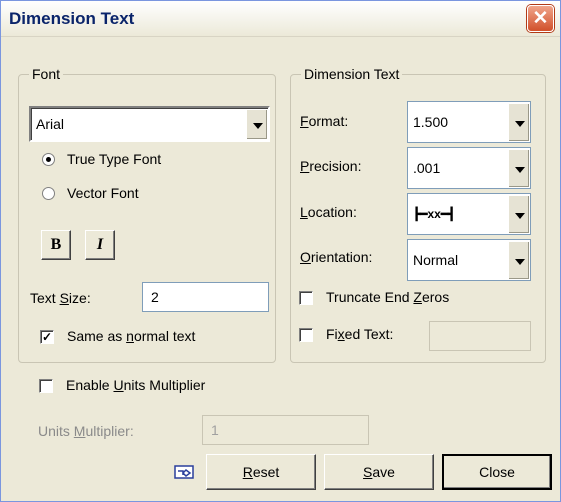 The height and width of the screenshot is (502, 561). What do you see at coordinates (48, 159) in the screenshot?
I see `true-type-font-radio` at bounding box center [48, 159].